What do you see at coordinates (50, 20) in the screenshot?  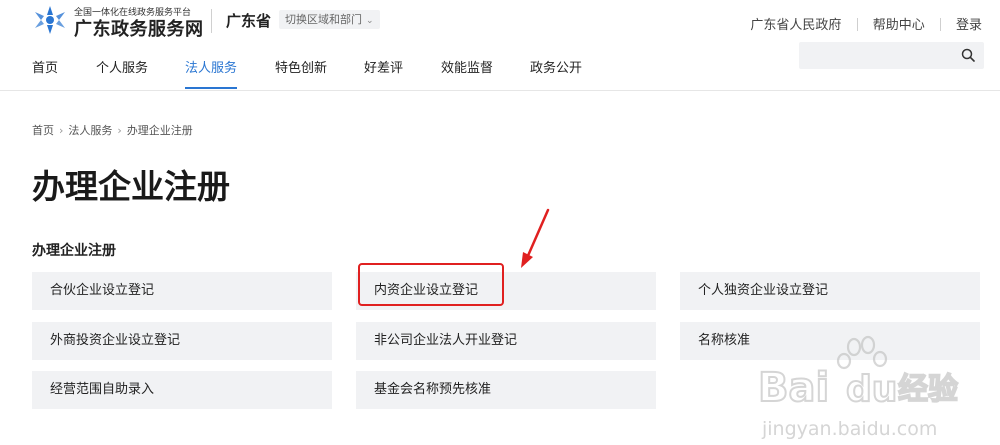 I see `government-logo-icon` at bounding box center [50, 20].